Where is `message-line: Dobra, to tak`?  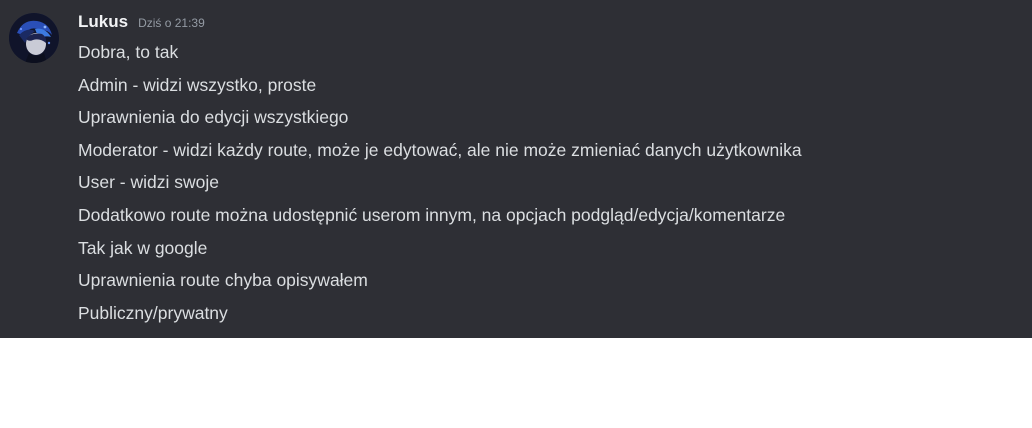
message-line: Dobra, to tak is located at coordinates (128, 52).